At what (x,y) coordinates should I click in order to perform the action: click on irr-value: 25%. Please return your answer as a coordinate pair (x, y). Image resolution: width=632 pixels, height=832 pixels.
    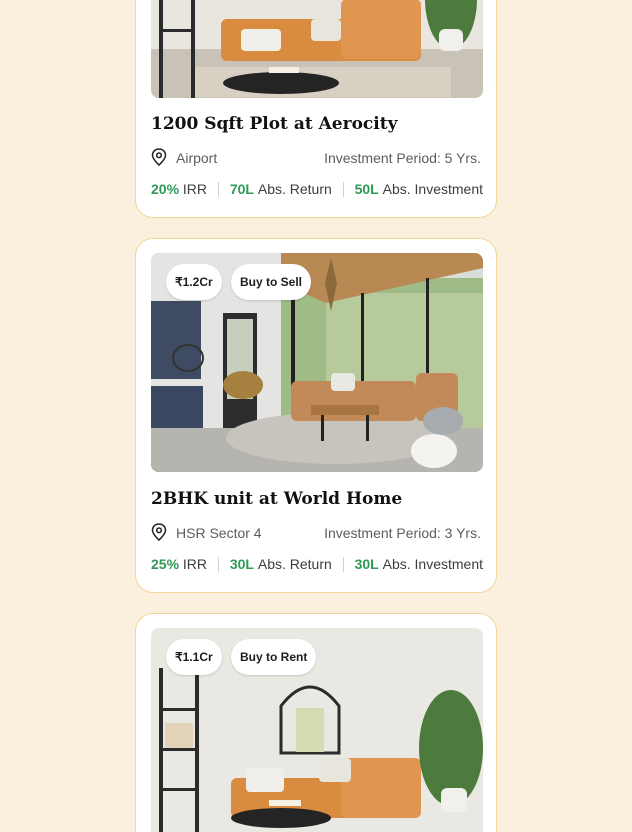
    Looking at the image, I should click on (165, 564).